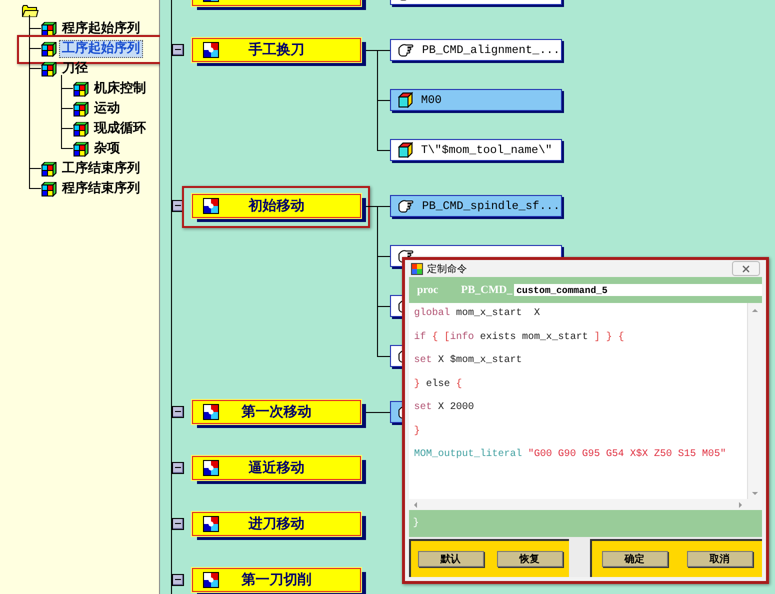 The width and height of the screenshot is (775, 594). What do you see at coordinates (469, 361) in the screenshot?
I see `code-line: set X $mom_x_start` at bounding box center [469, 361].